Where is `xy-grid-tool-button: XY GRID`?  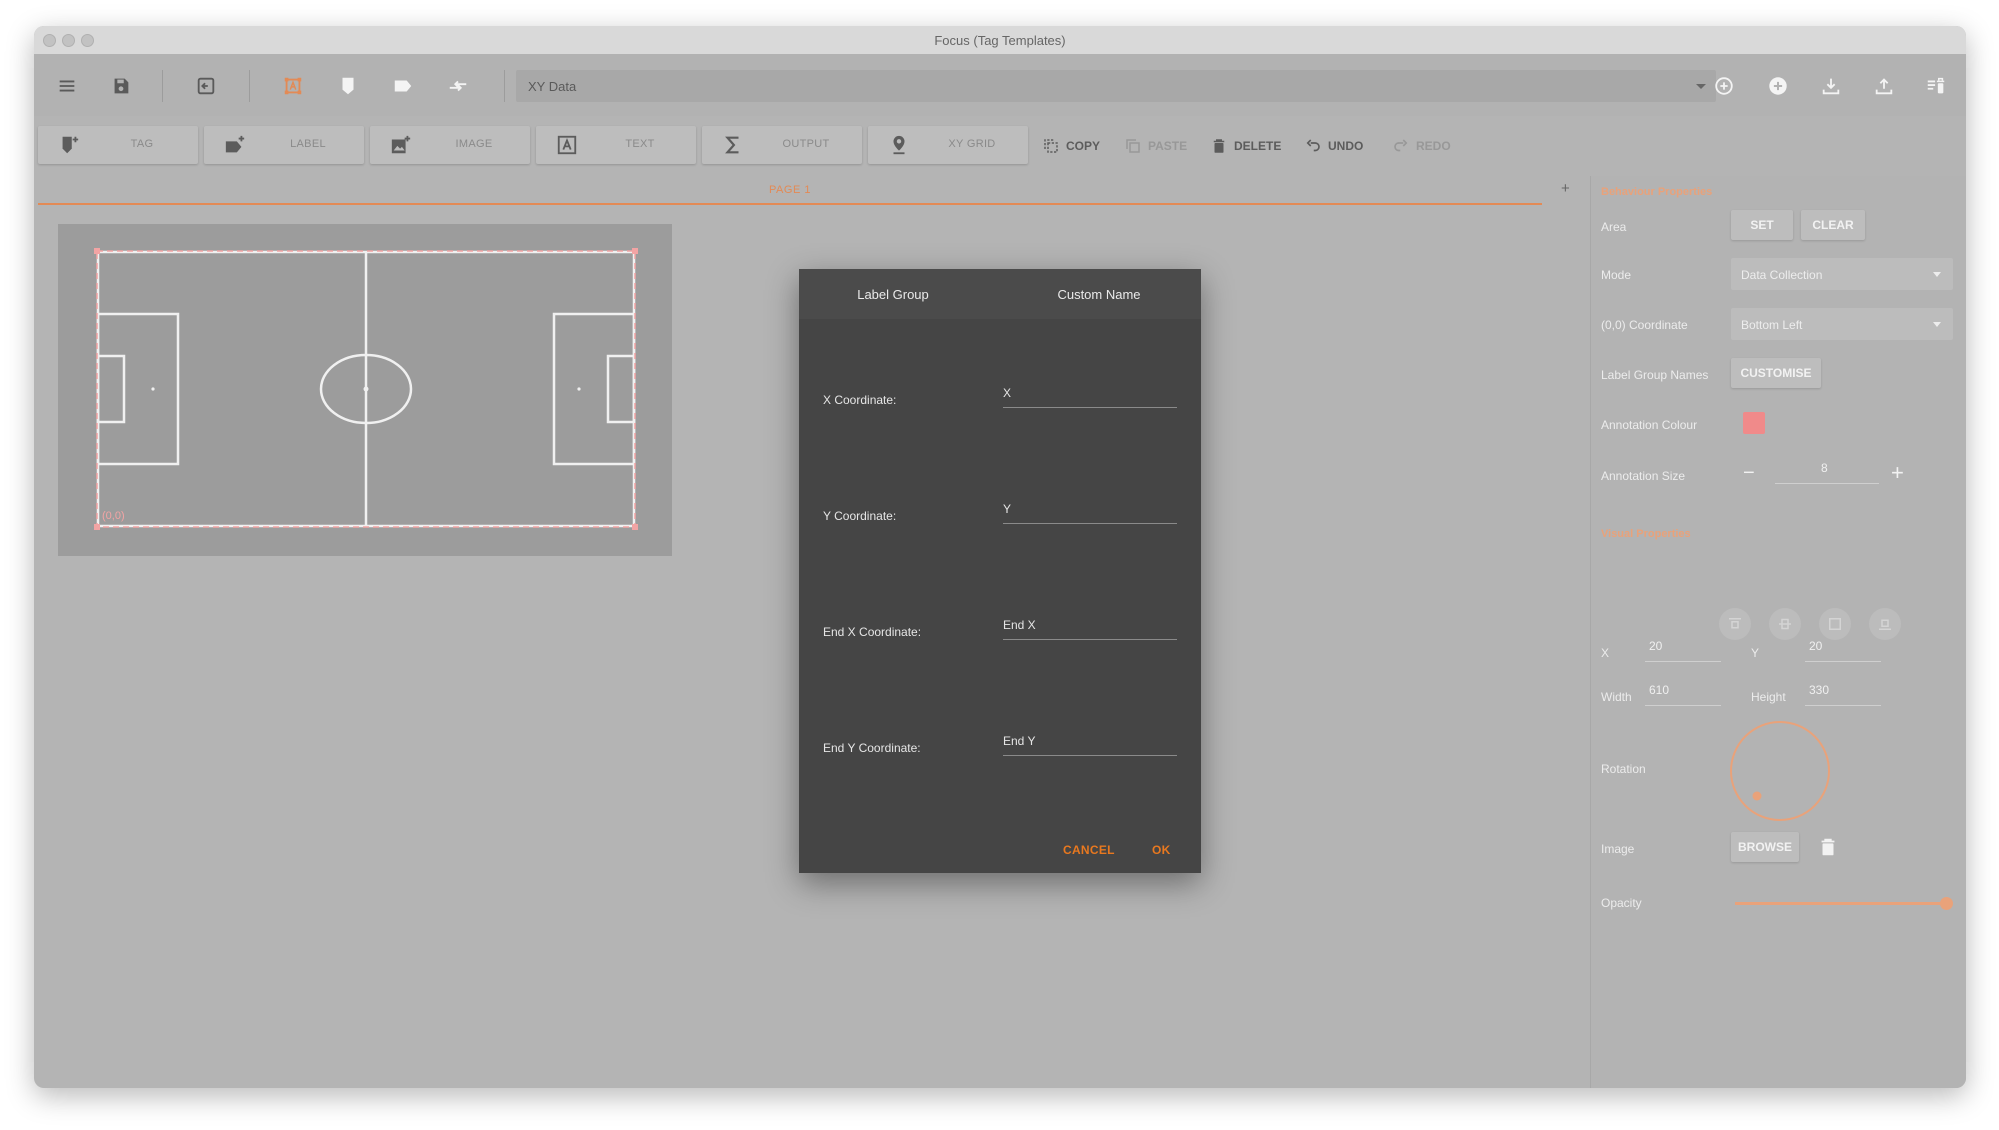
xy-grid-tool-button: XY GRID is located at coordinates (948, 145).